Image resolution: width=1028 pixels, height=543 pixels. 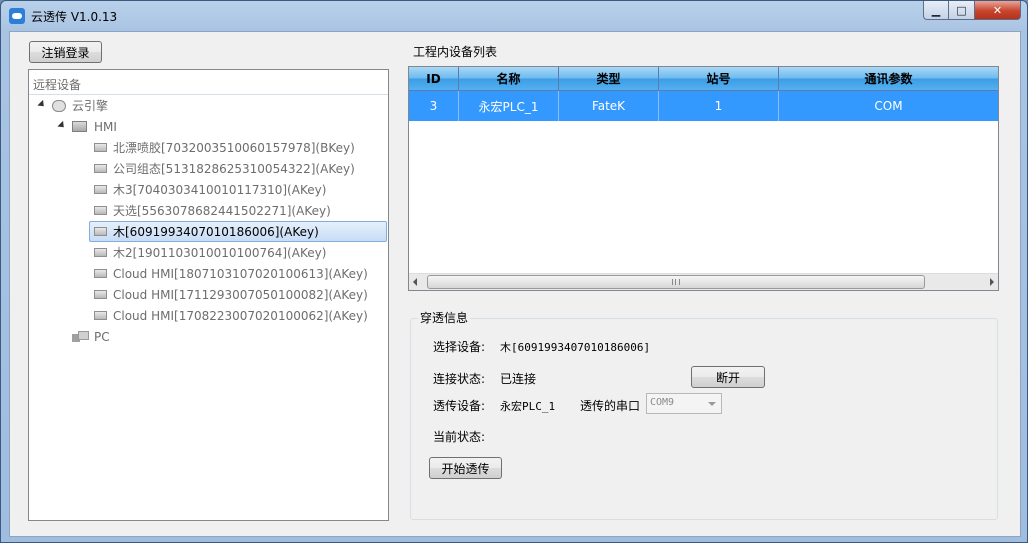 I want to click on device-label: 木[6091993407010186006](AKey), so click(x=216, y=232).